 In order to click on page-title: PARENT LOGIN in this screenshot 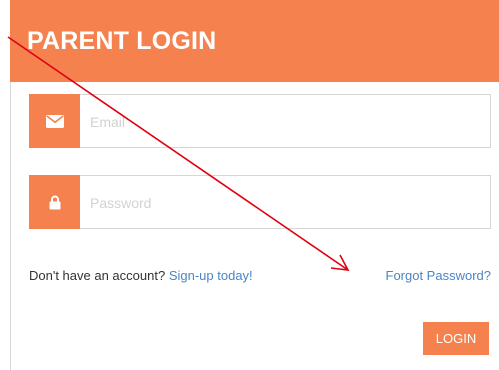, I will do `click(122, 41)`.